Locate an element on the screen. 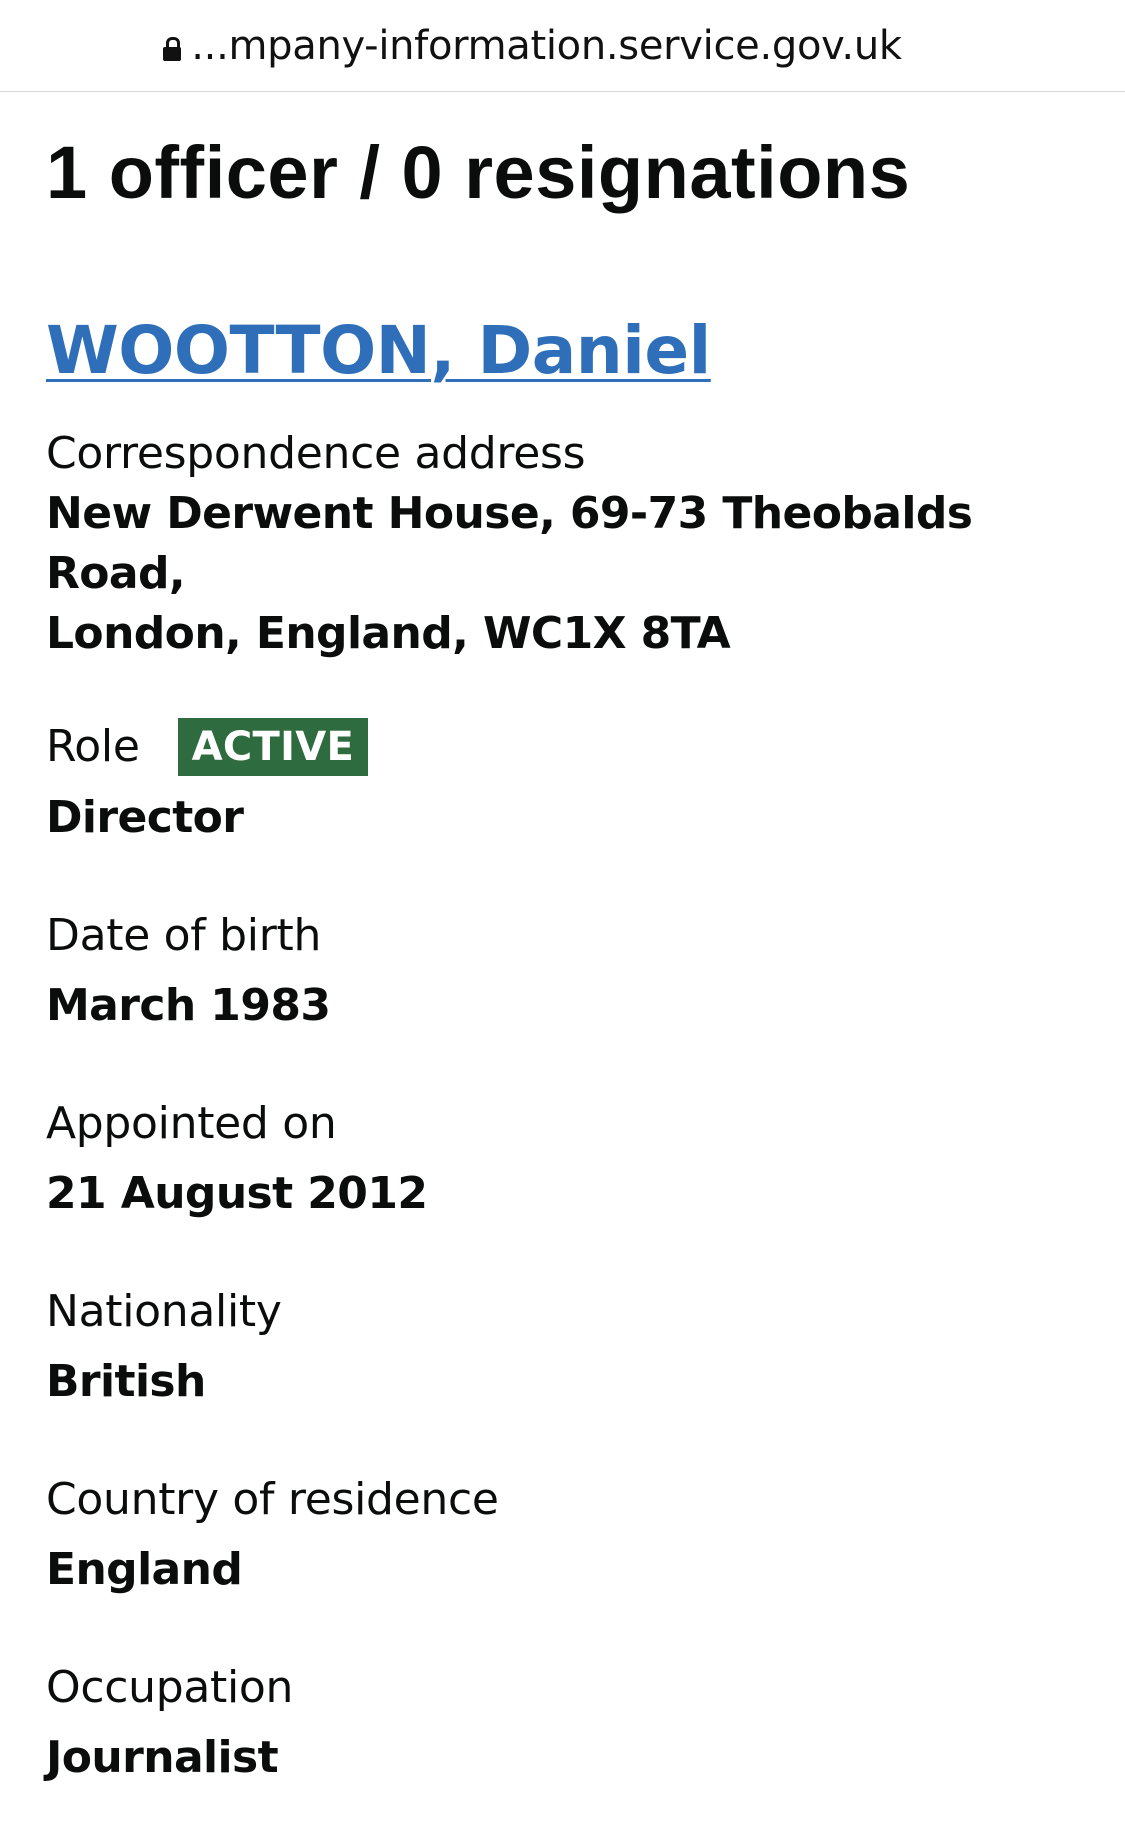  occupation-field: Occupation Journalist is located at coordinates (562, 1724).